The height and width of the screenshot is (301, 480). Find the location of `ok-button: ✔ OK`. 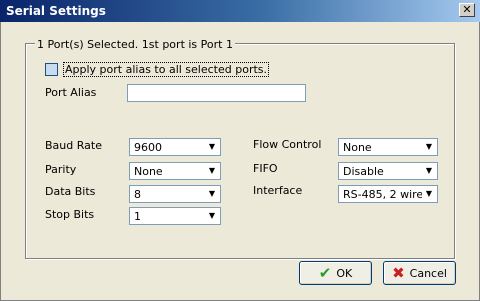

ok-button: ✔ OK is located at coordinates (335, 273).